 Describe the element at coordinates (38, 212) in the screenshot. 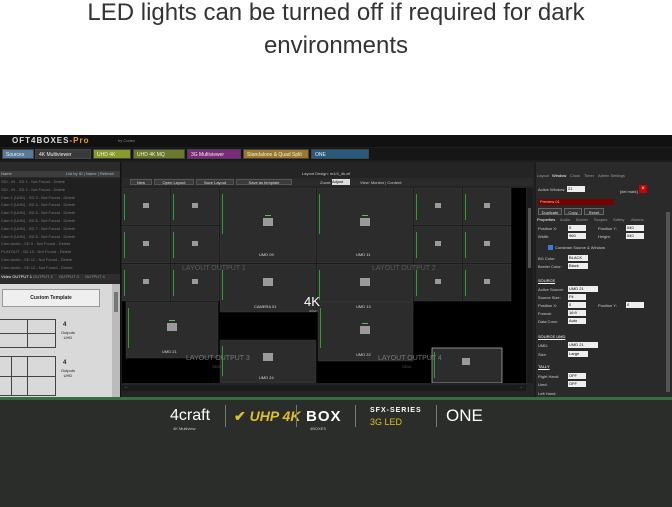

I see `source-list-item: Cam 3 (UHD) - SD 5 - Not Found - Delete` at that location.